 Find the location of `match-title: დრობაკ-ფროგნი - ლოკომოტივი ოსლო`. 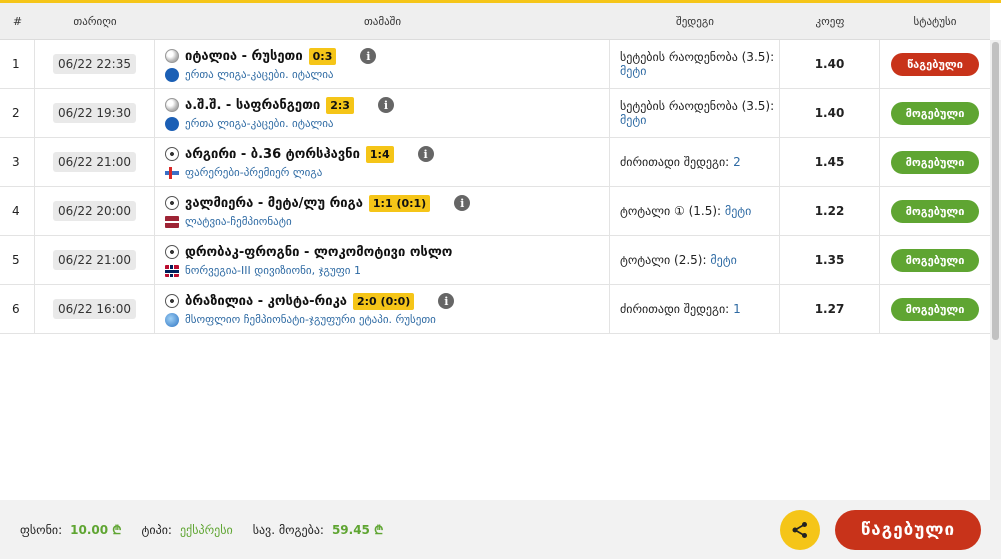

match-title: დრობაკ-ფროგნი - ლოკომოტივი ოსლო is located at coordinates (319, 252).